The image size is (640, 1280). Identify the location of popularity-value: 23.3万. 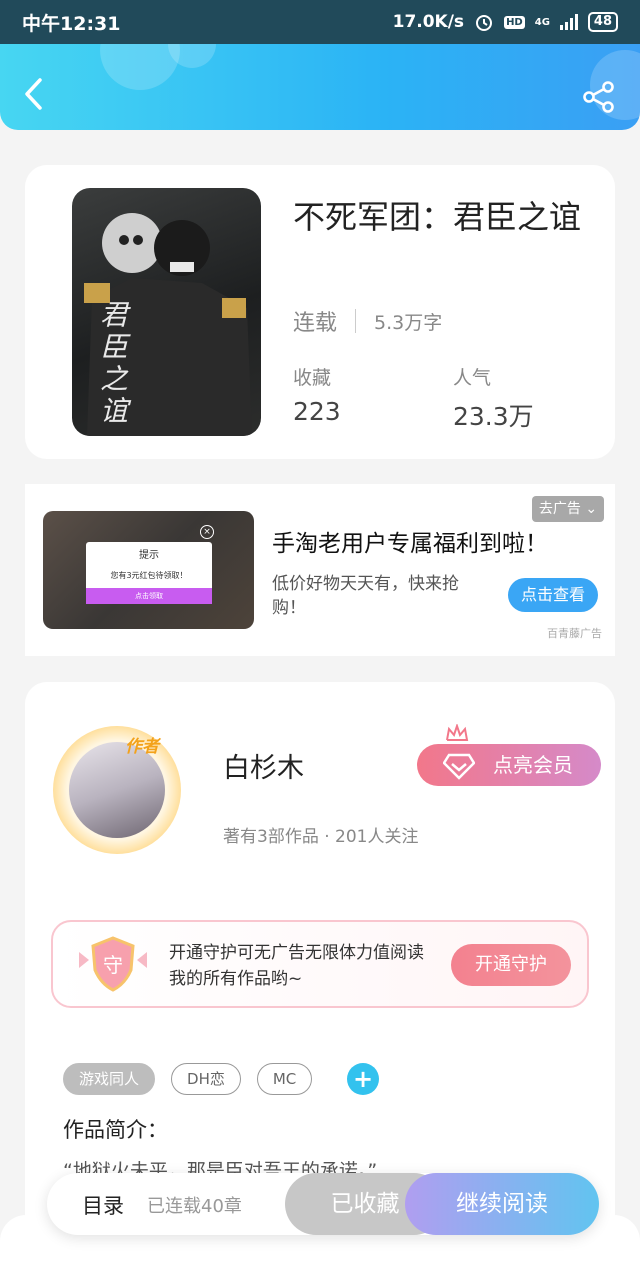
(493, 416).